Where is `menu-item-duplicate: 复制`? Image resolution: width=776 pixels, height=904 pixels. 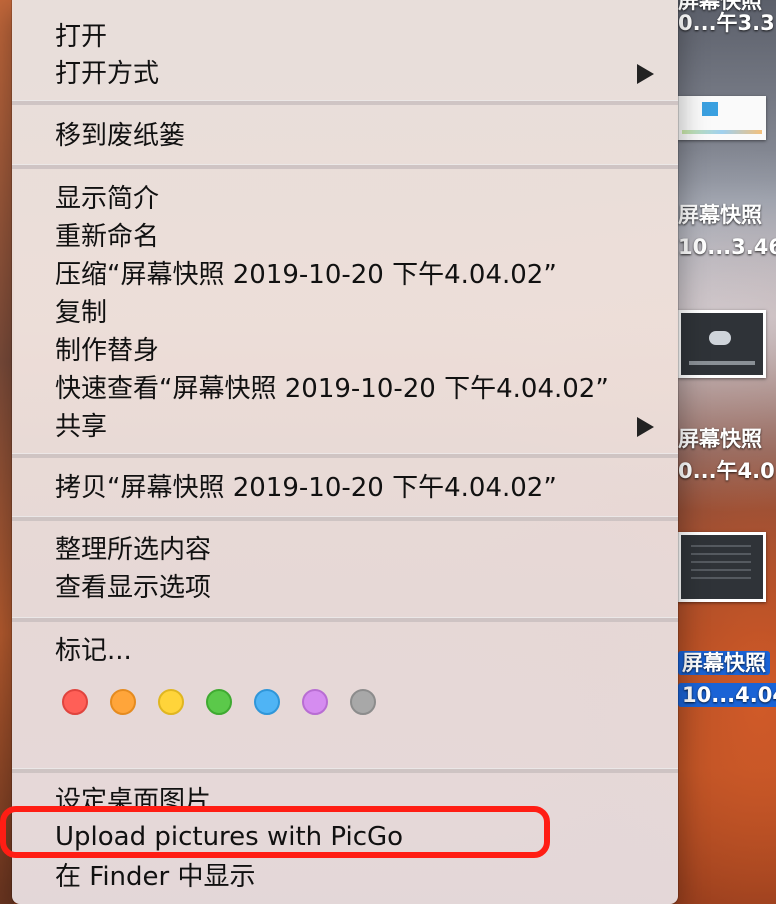 menu-item-duplicate: 复制 is located at coordinates (81, 313).